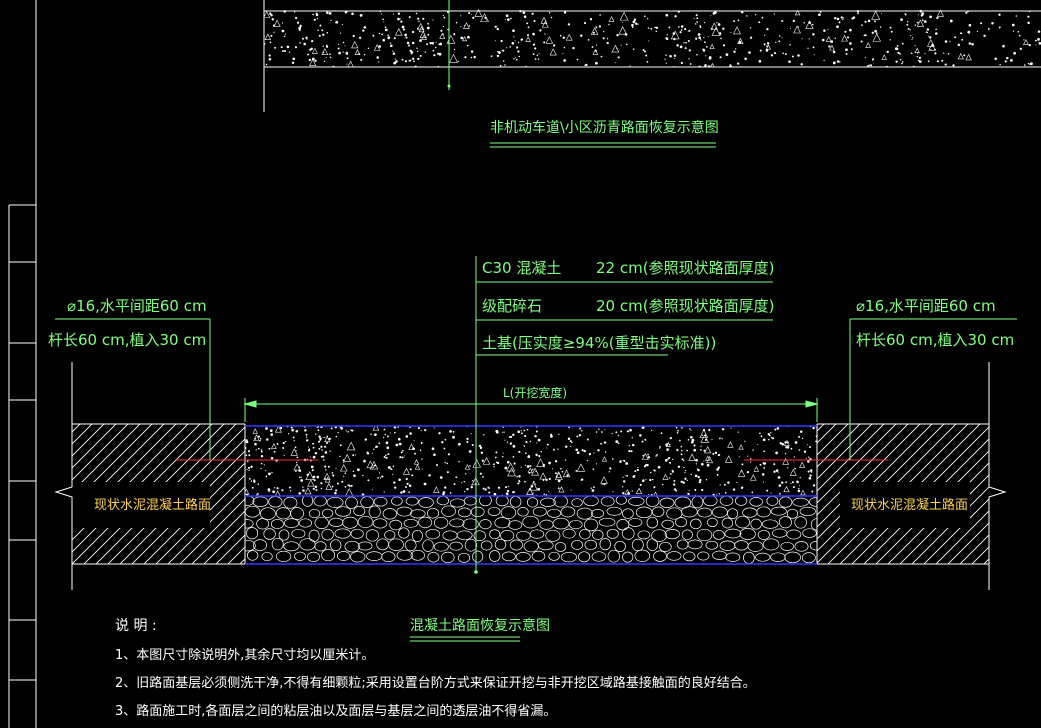  Describe the element at coordinates (136, 626) in the screenshot. I see `notes-heading: 说 明 :` at that location.